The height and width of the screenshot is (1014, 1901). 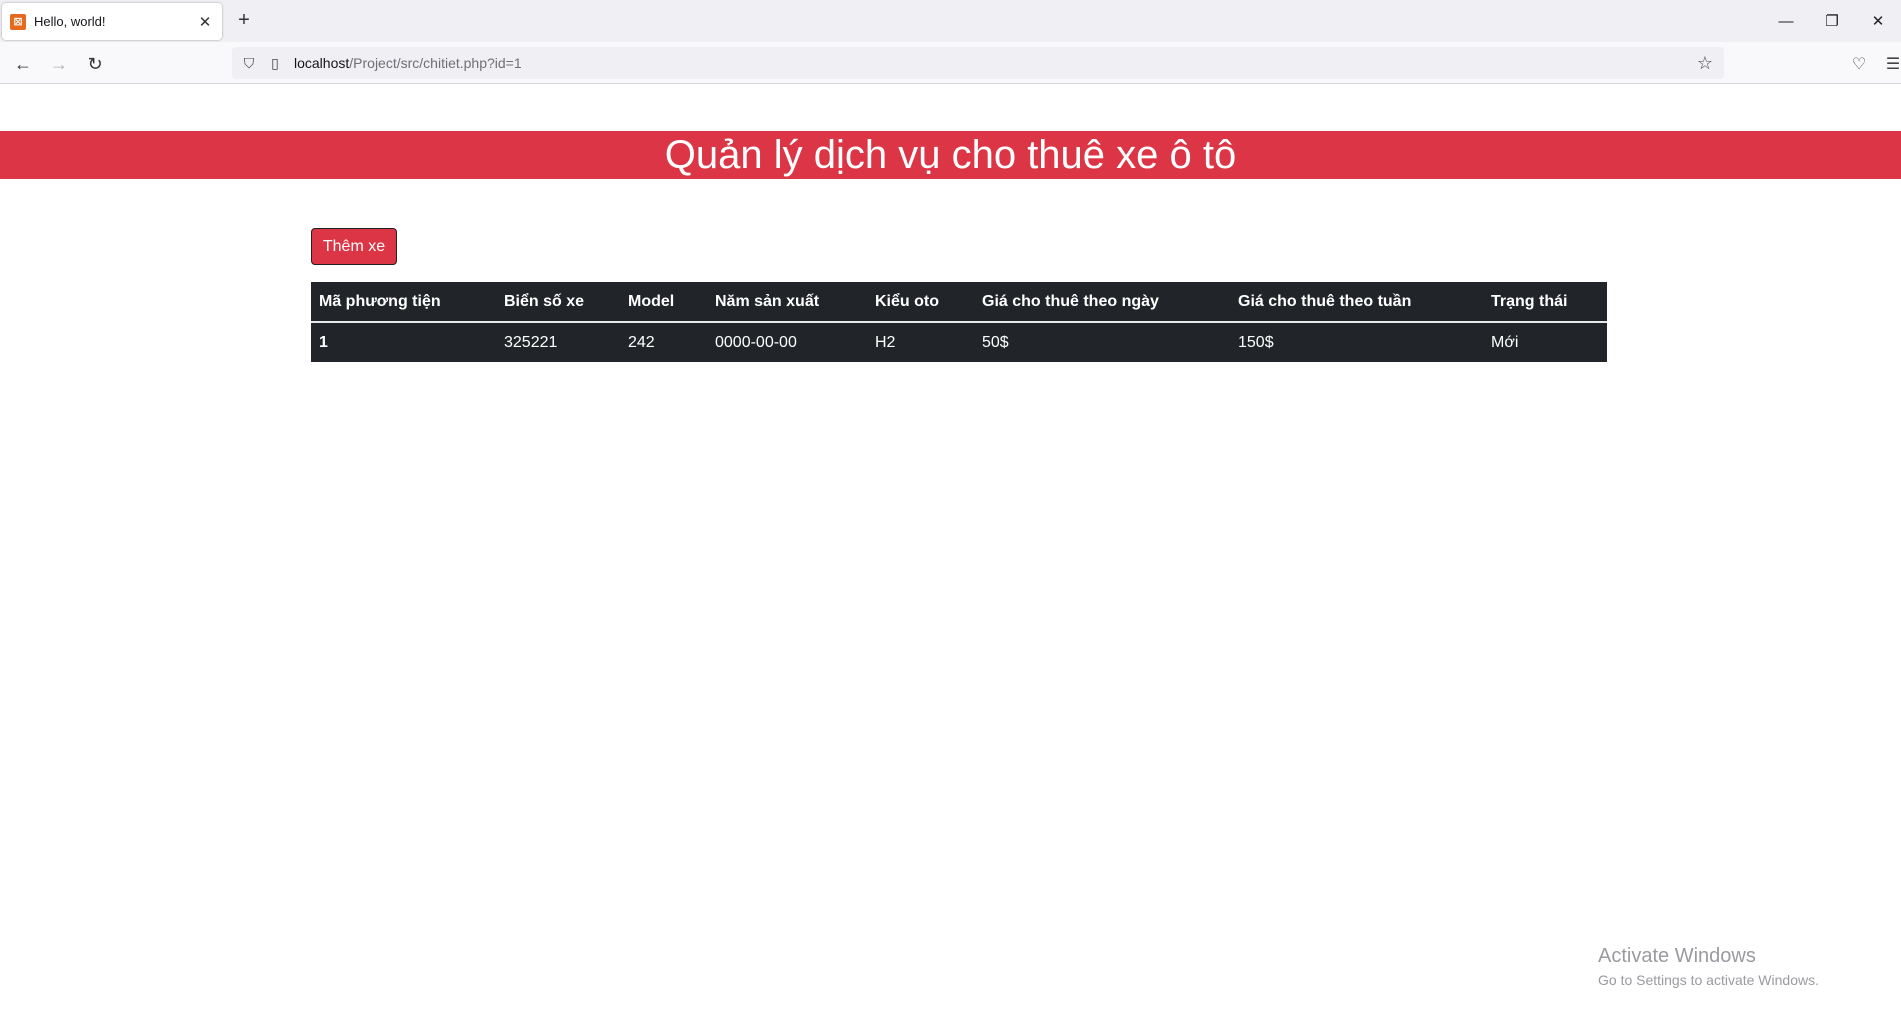 I want to click on page-header: Quản lý dịch vụ cho thuê xe ô tô, so click(x=950, y=155).